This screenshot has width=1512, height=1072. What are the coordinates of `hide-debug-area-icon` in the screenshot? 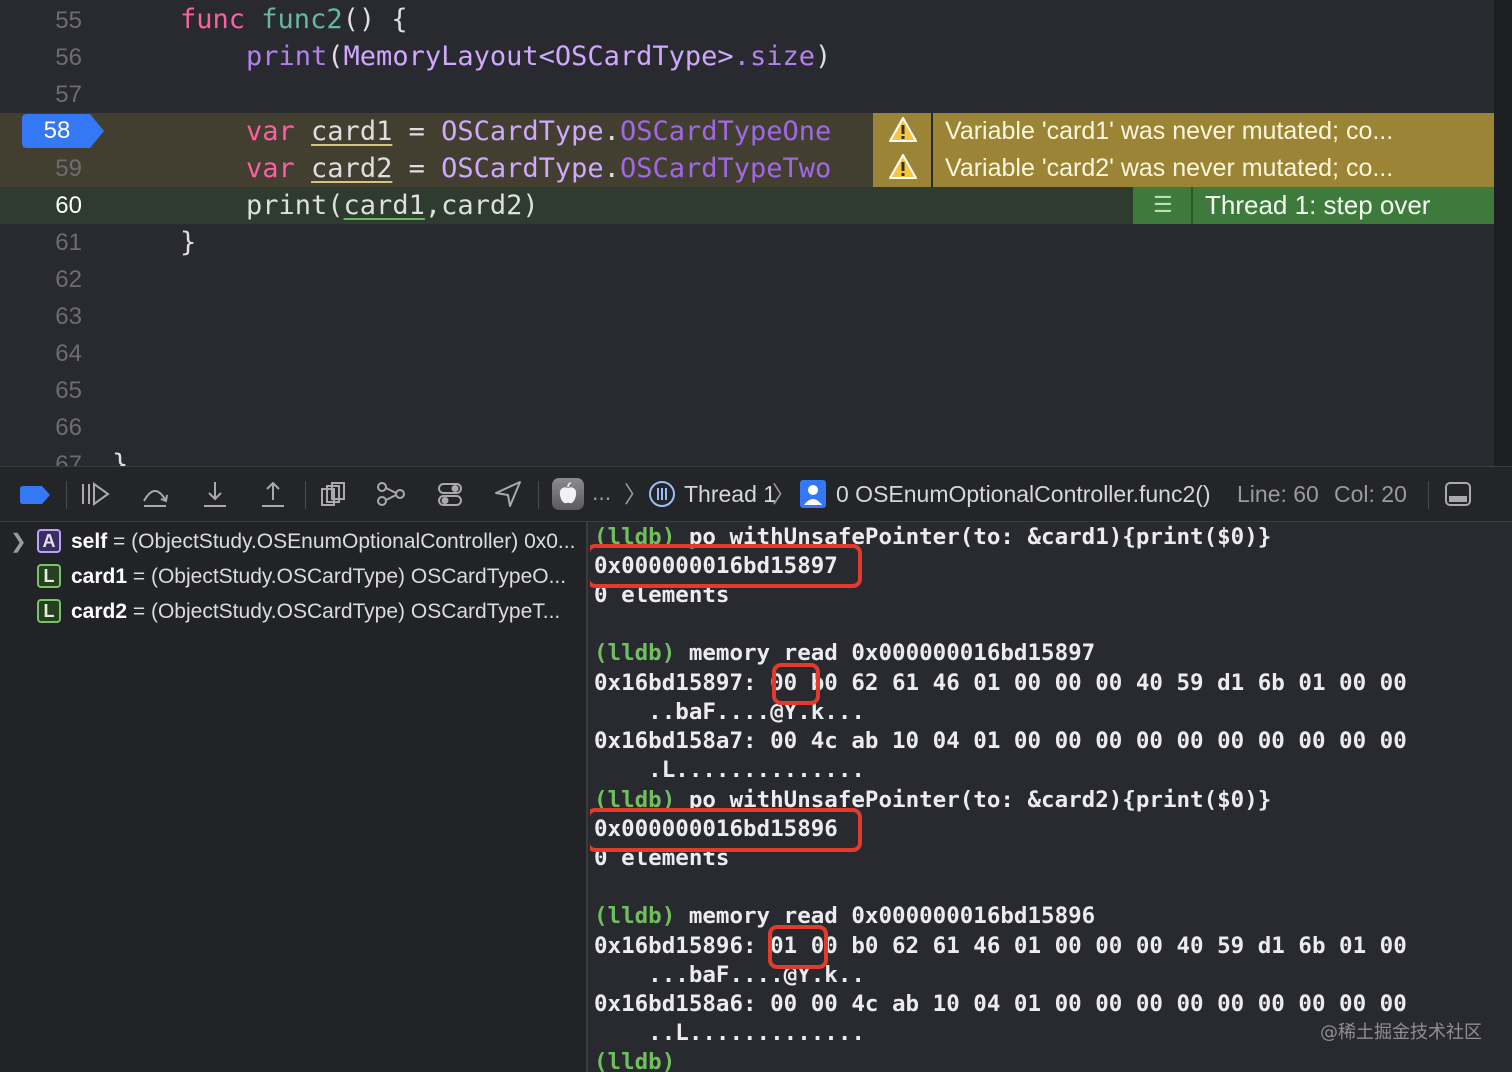 It's located at (1458, 496).